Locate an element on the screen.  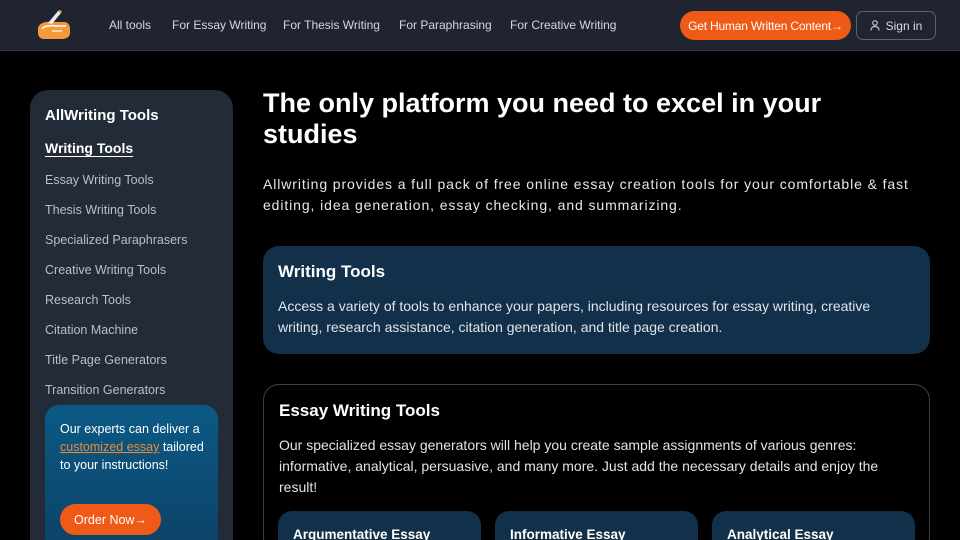
sidebar-item-title-page-generators: Title Page Generators is located at coordinates (106, 360).